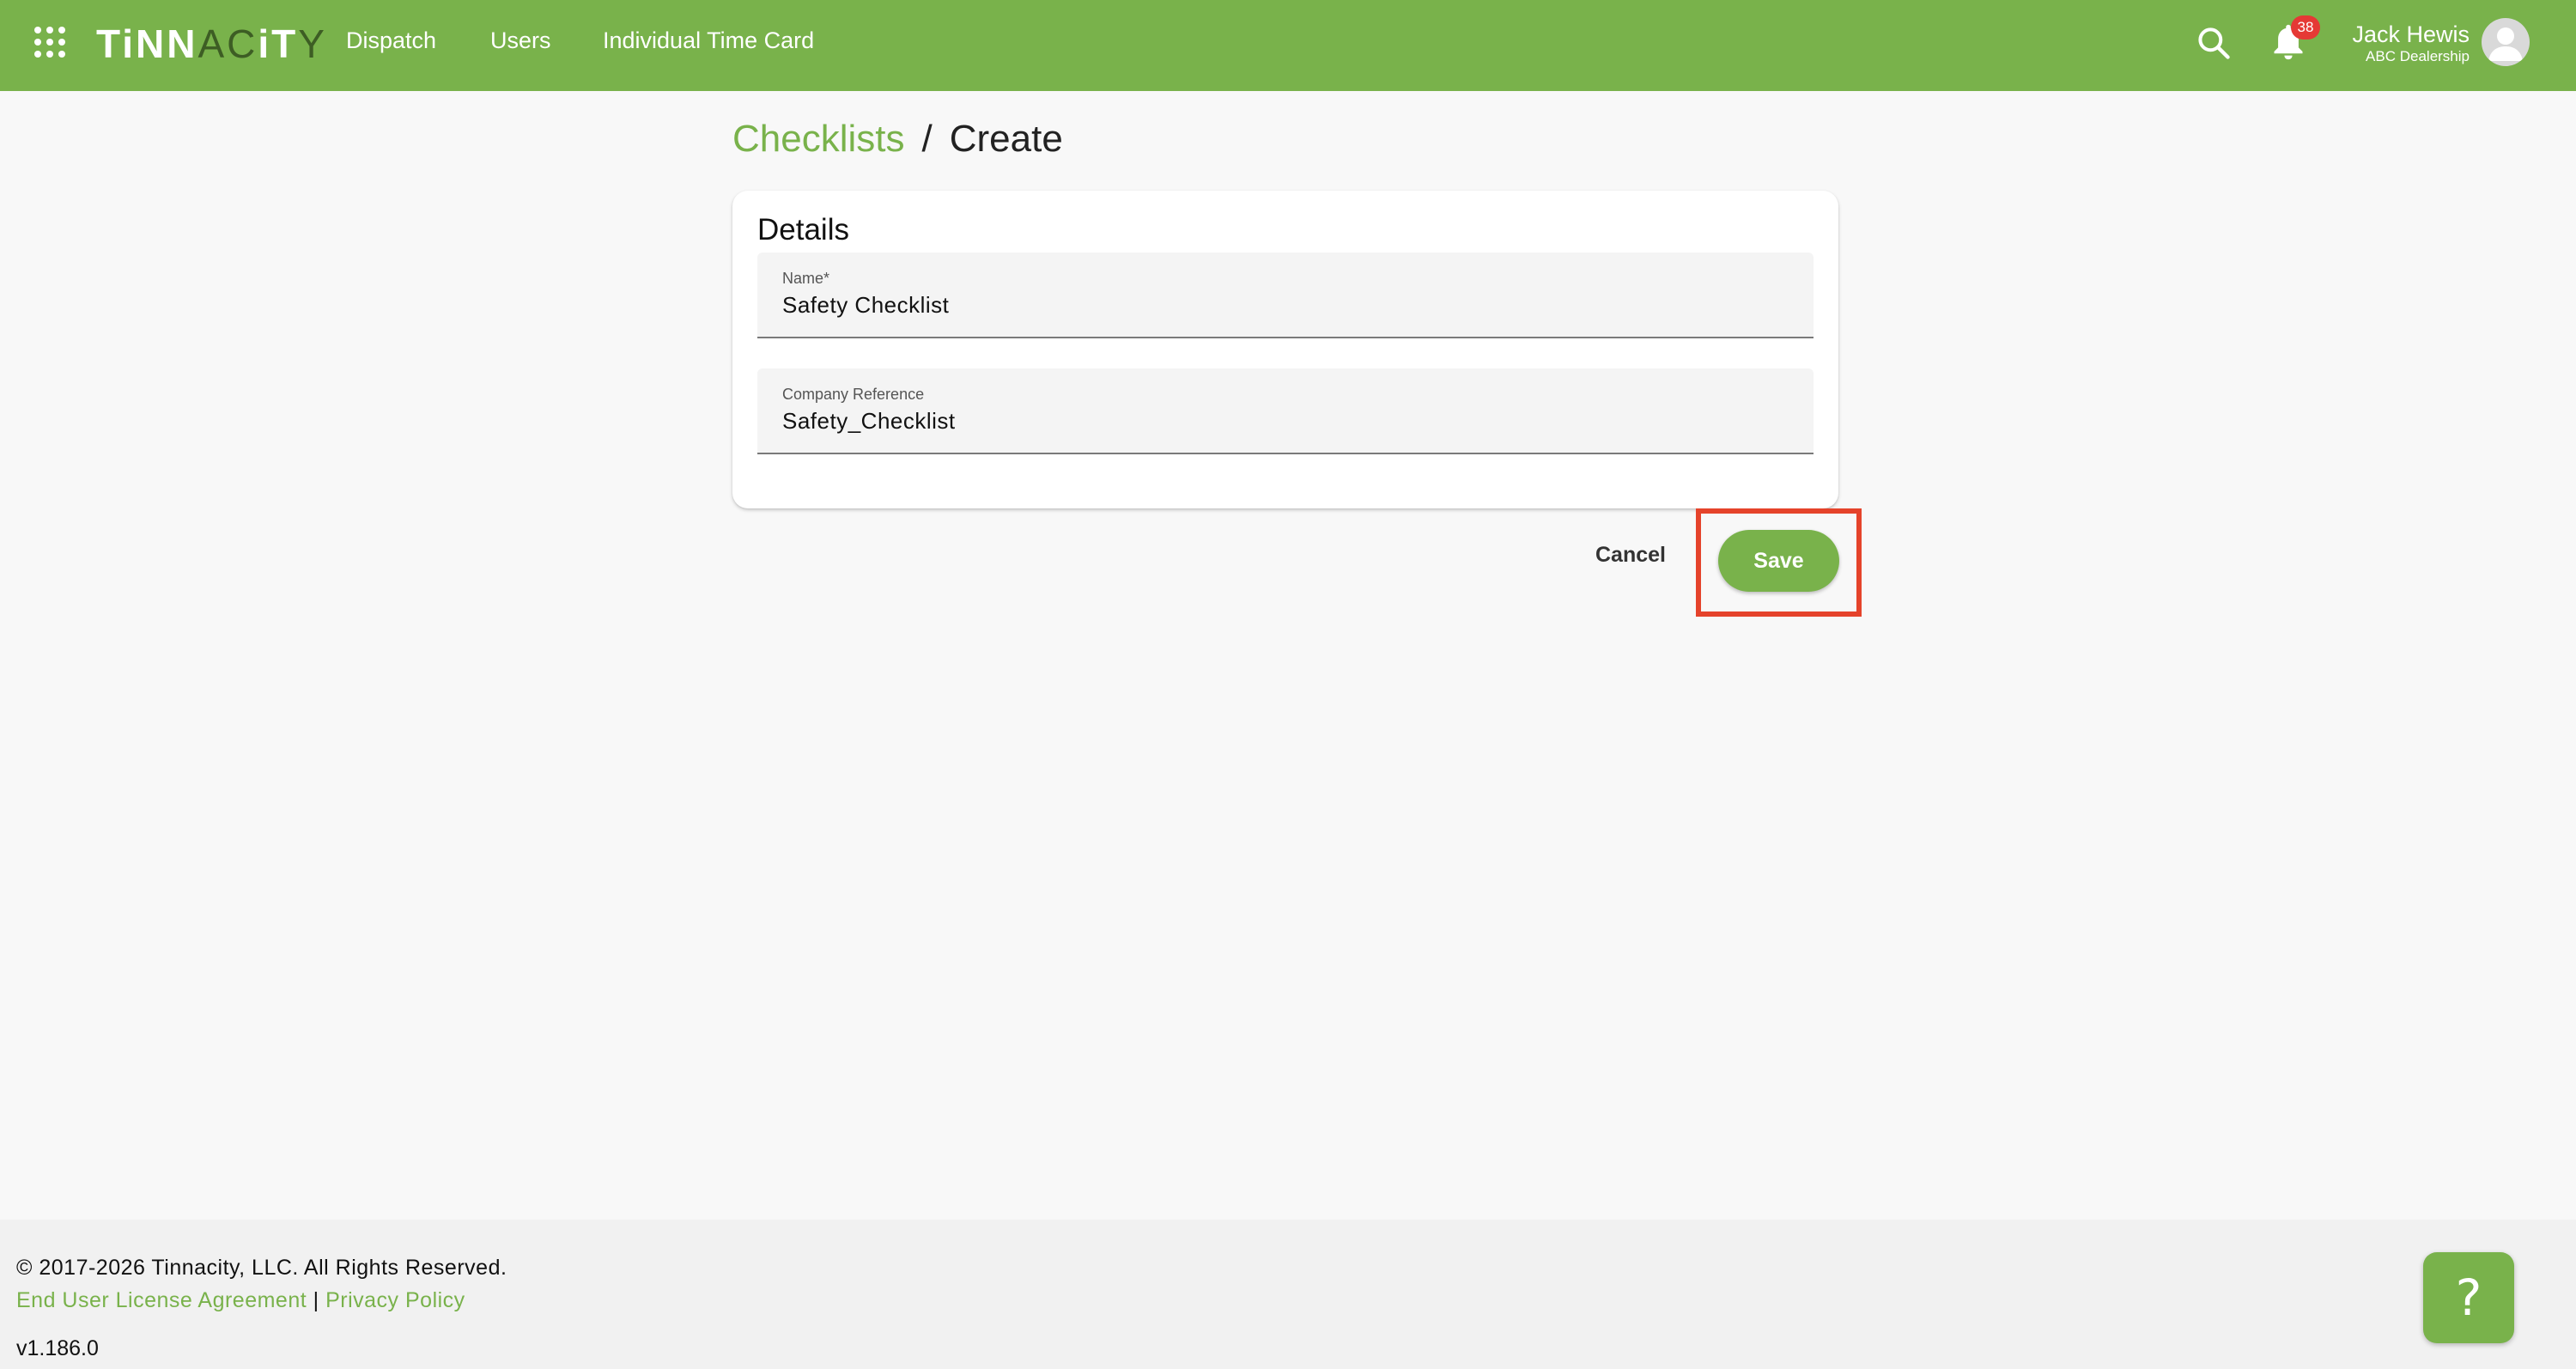  I want to click on nav-individual-time-card: Individual Time Card, so click(708, 41).